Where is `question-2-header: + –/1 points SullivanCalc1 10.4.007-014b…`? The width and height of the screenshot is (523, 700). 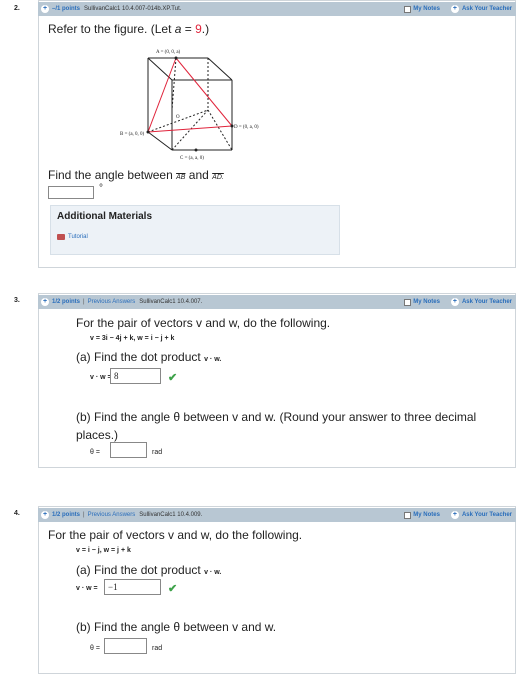 question-2-header: + –/1 points SullivanCalc1 10.4.007-014b… is located at coordinates (277, 9).